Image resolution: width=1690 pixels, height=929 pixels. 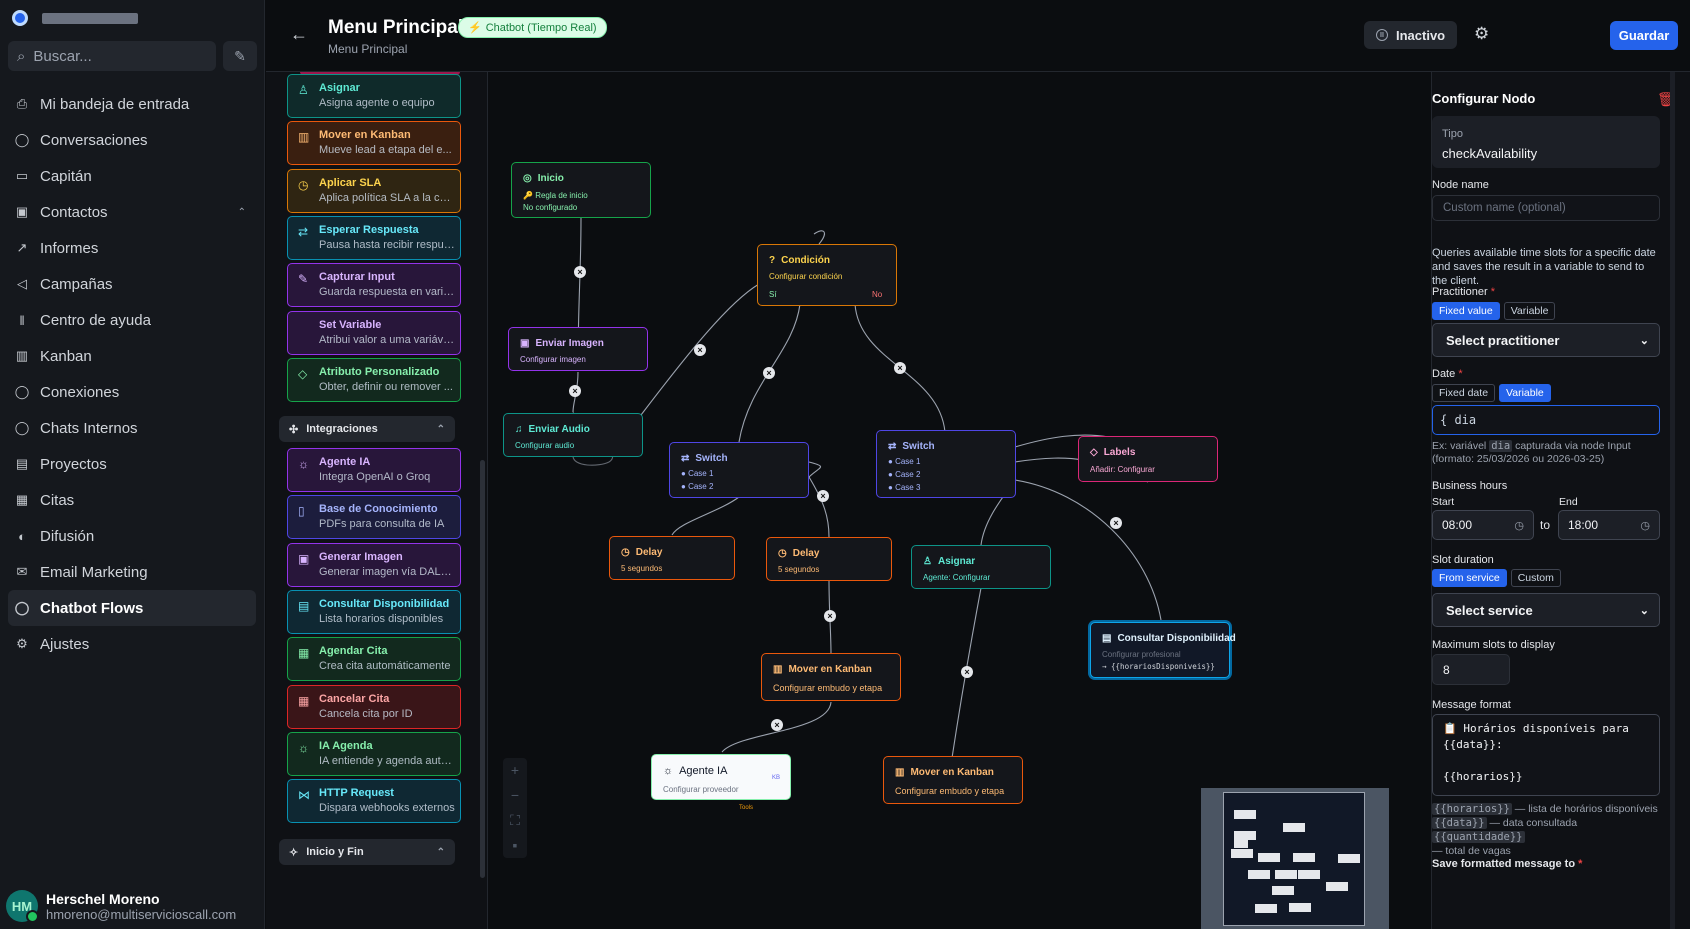 What do you see at coordinates (132, 392) in the screenshot?
I see `sidebar-item-conexiones: ◯ Conexiones` at bounding box center [132, 392].